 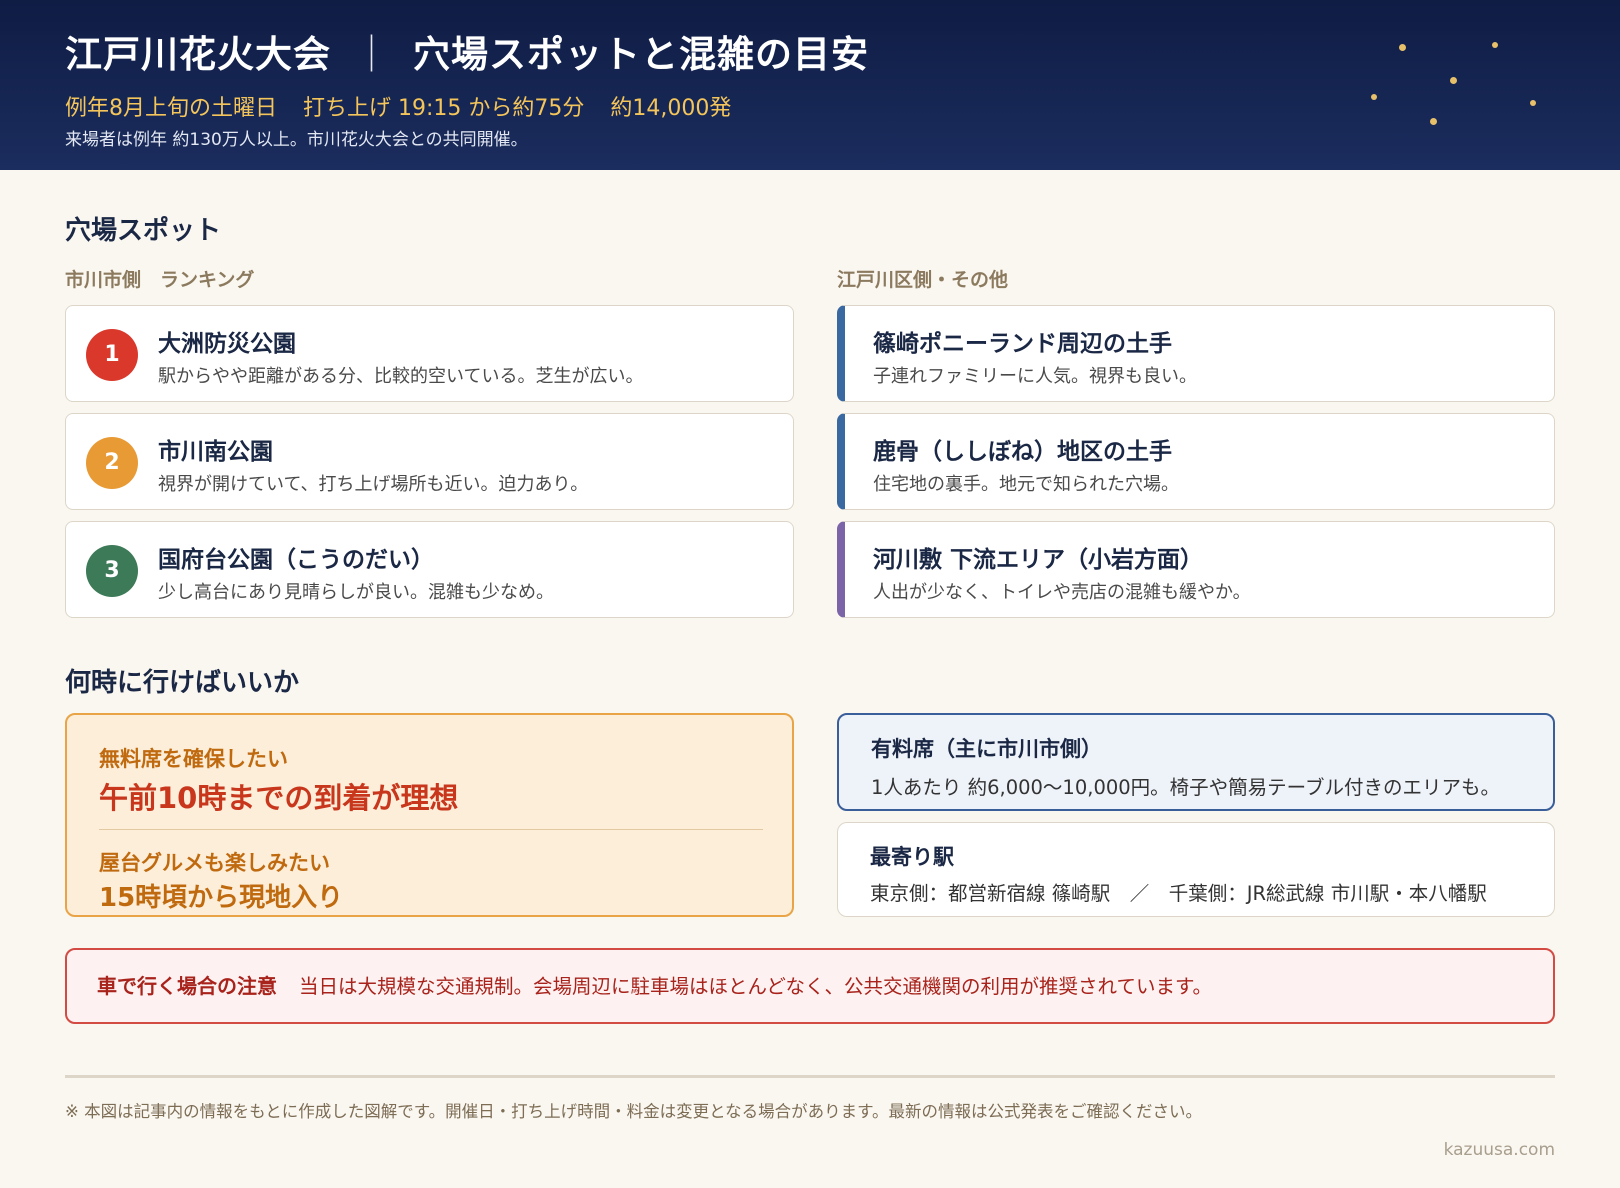 I want to click on station-title: 最寄り駅, so click(x=912, y=857).